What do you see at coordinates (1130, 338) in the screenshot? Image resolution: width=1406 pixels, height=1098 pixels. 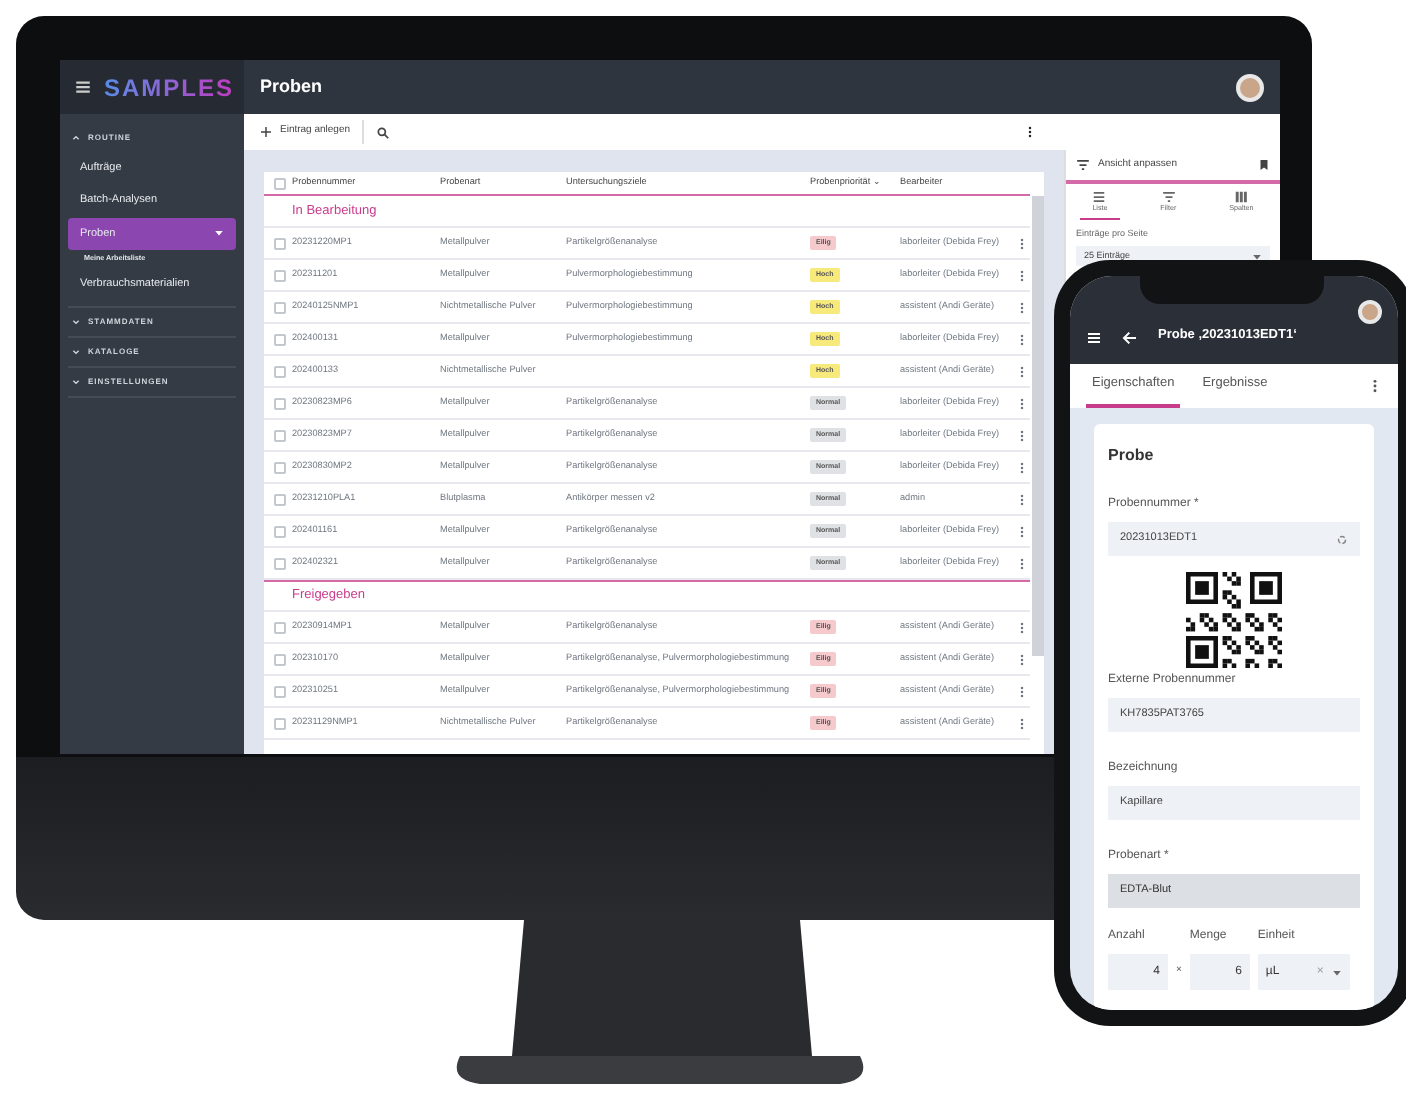 I see `back-arrow-icon` at bounding box center [1130, 338].